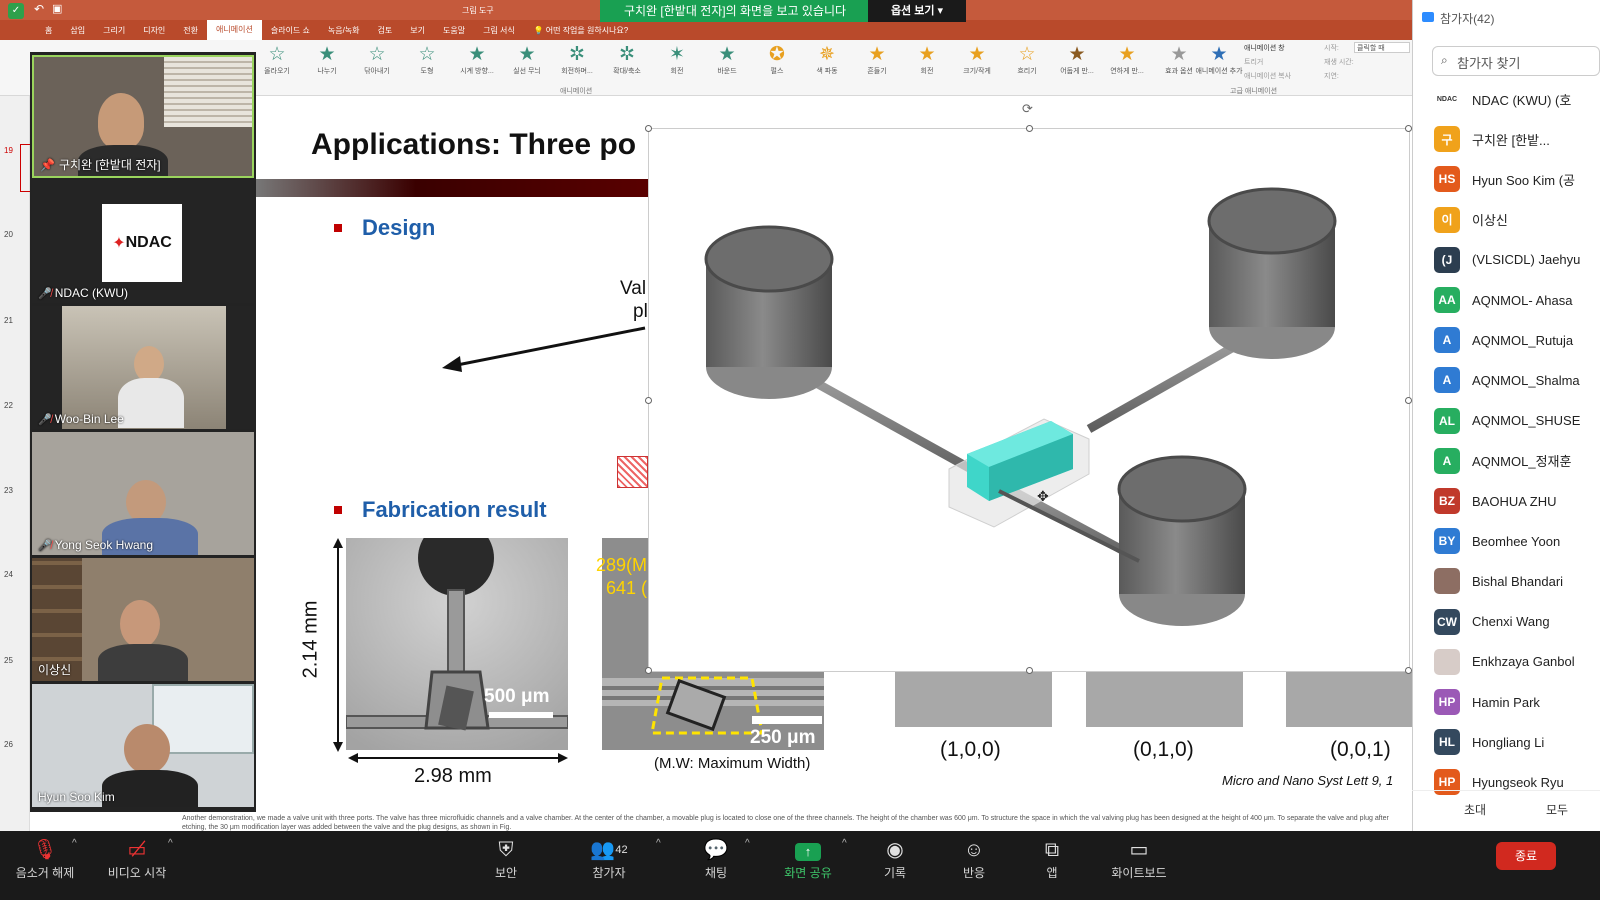 The height and width of the screenshot is (900, 1600). What do you see at coordinates (1517, 99) in the screenshot?
I see `participant-row: NDAC NDAC (KWU) (호` at bounding box center [1517, 99].